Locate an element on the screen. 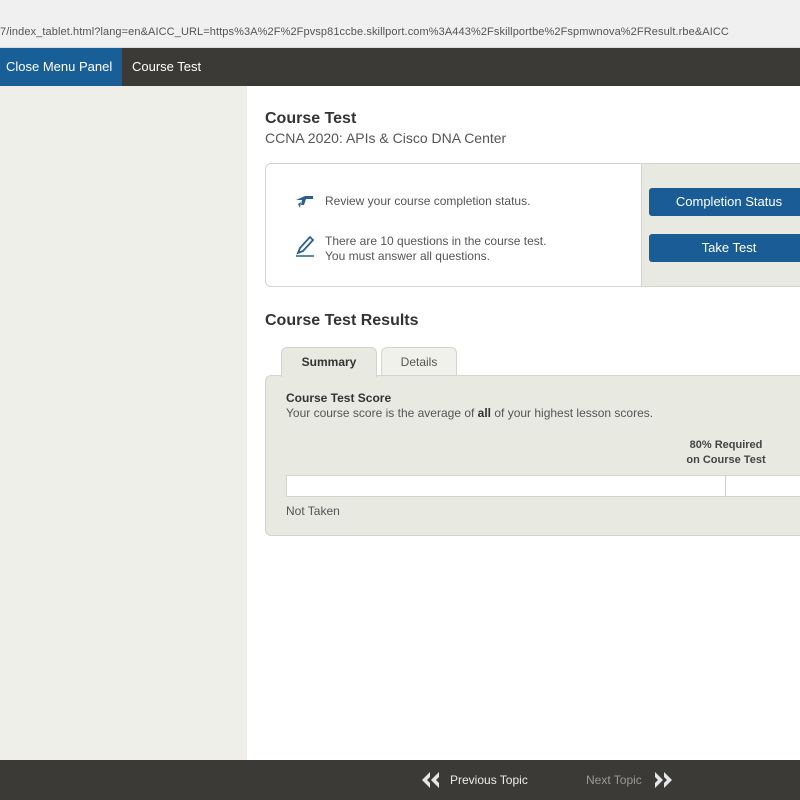 The image size is (800, 800). pencil-icon is located at coordinates (305, 246).